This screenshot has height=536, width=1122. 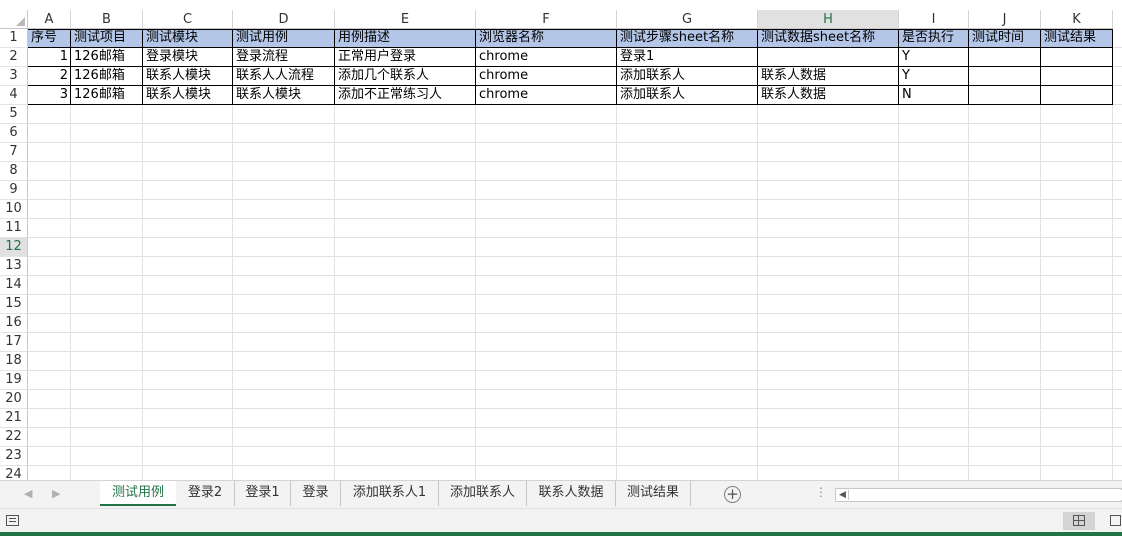 What do you see at coordinates (284, 38) in the screenshot?
I see `header-cell-d: 测试用例` at bounding box center [284, 38].